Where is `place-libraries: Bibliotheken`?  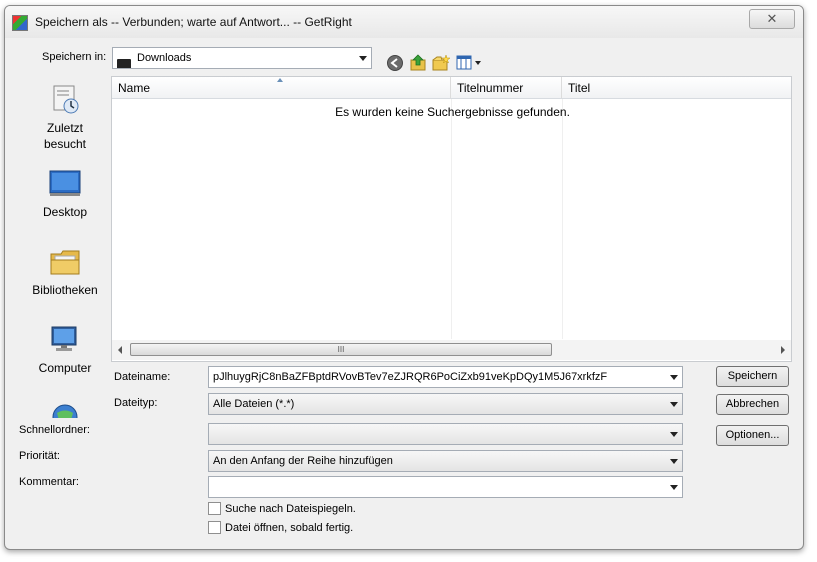
place-libraries: Bibliotheken is located at coordinates (65, 272).